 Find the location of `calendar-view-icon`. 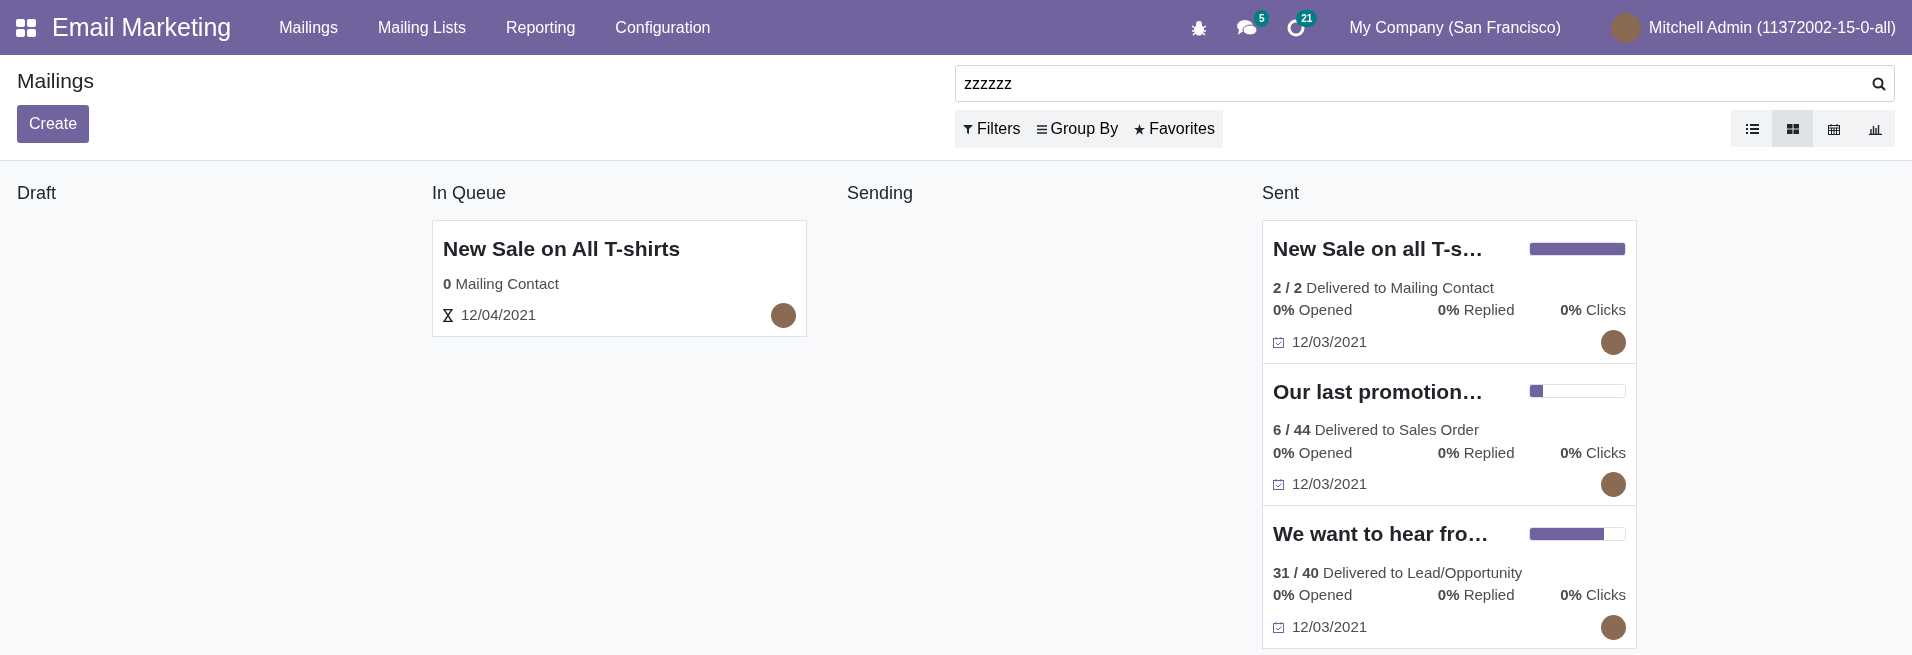

calendar-view-icon is located at coordinates (1833, 128).